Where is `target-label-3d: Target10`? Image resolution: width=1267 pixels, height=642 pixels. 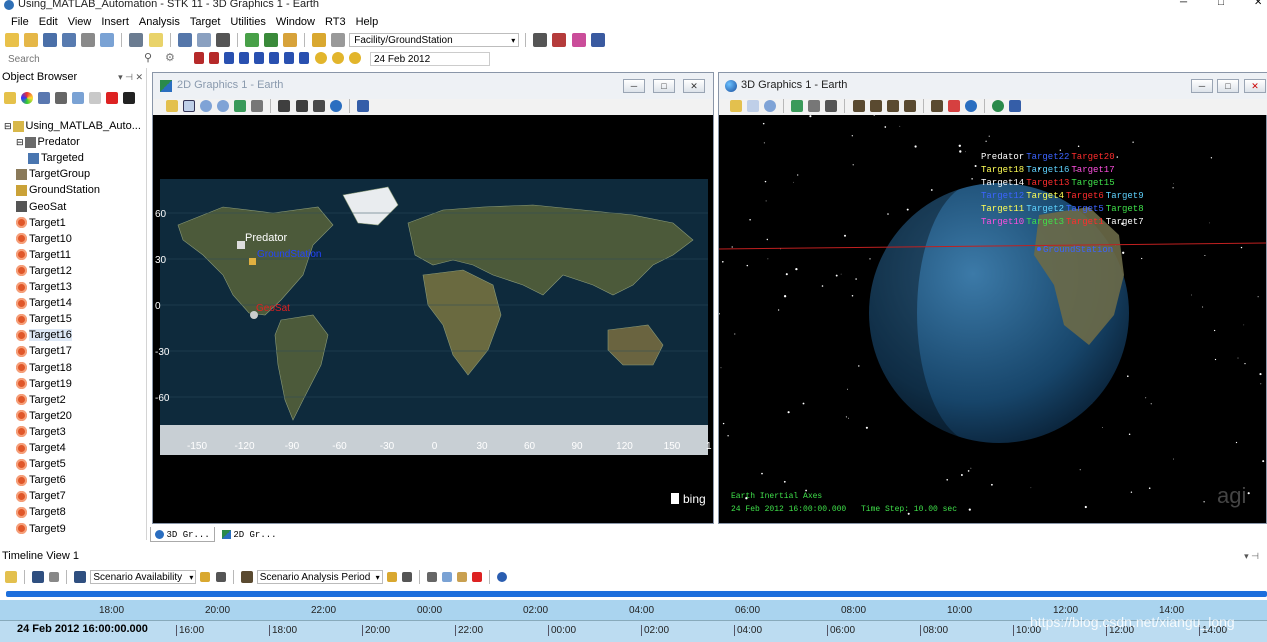 target-label-3d: Target10 is located at coordinates (1002, 222).